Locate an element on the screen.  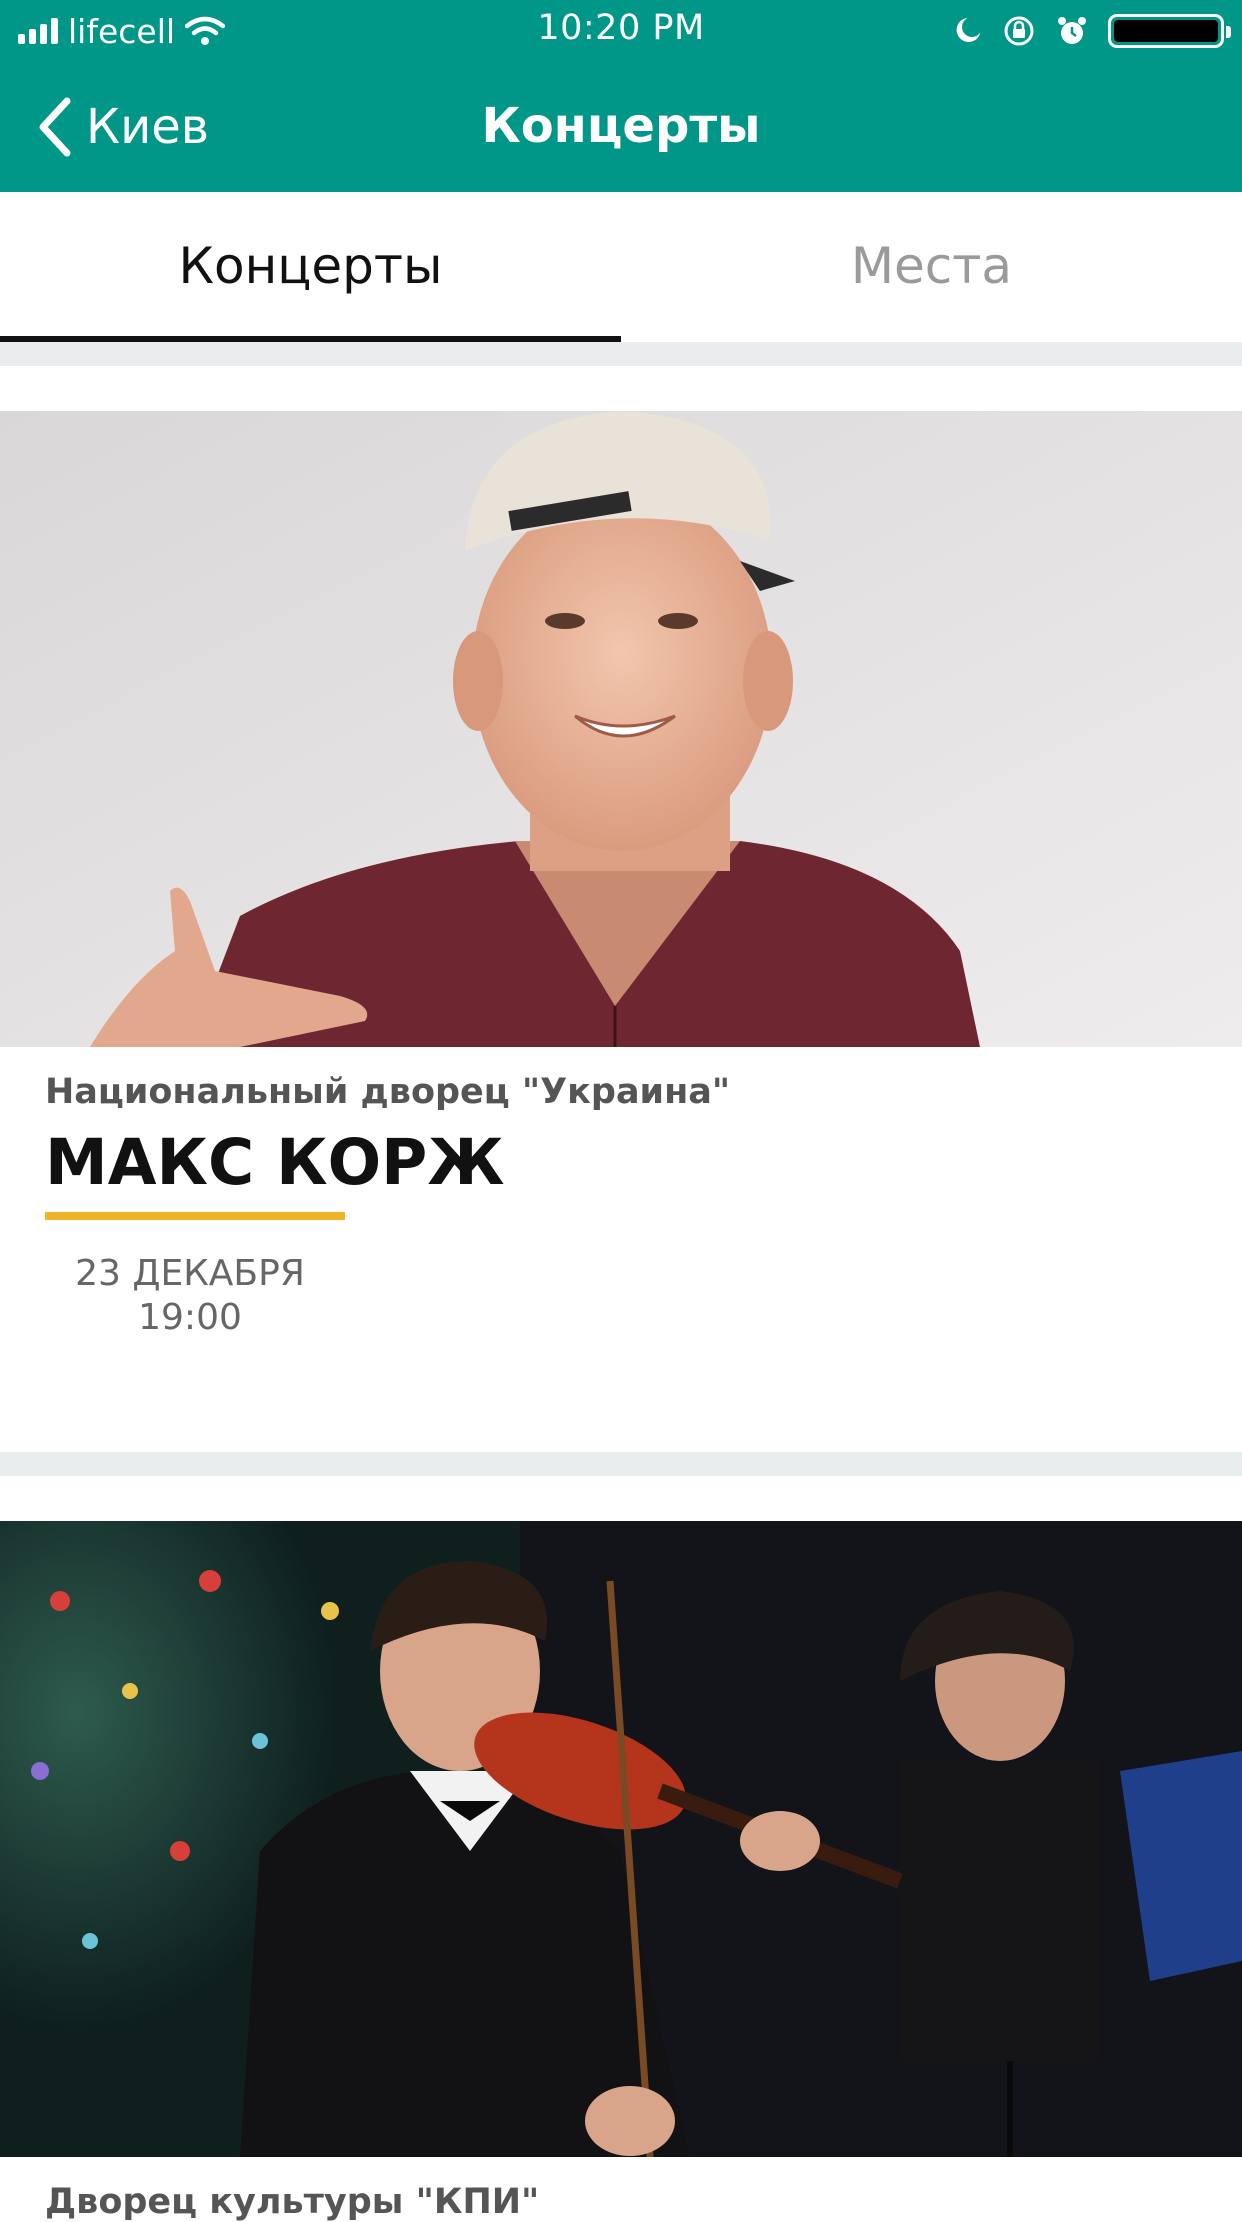
status-bar: lifecell 10:20 PM is located at coordinates (621, 31).